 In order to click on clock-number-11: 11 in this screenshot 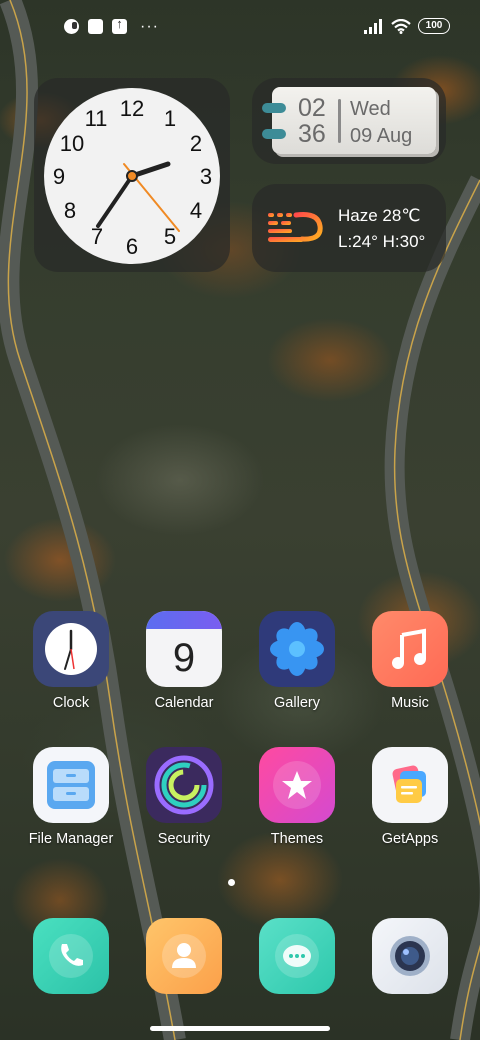, I will do `click(96, 118)`.